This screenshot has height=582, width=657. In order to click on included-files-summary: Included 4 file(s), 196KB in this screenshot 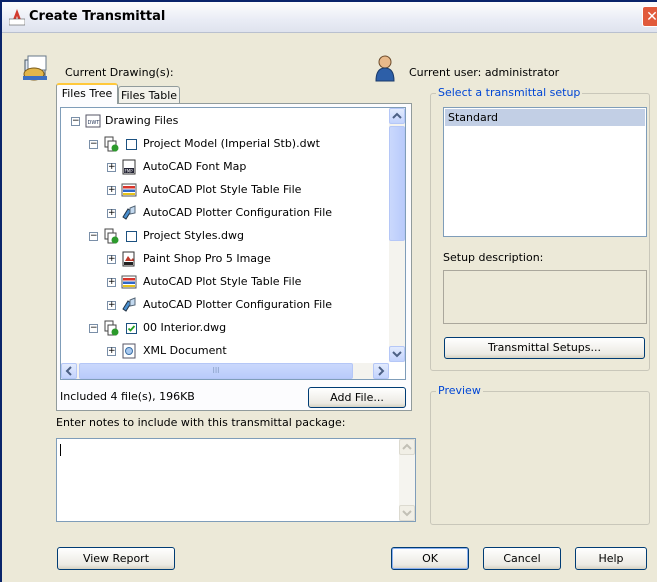, I will do `click(127, 396)`.